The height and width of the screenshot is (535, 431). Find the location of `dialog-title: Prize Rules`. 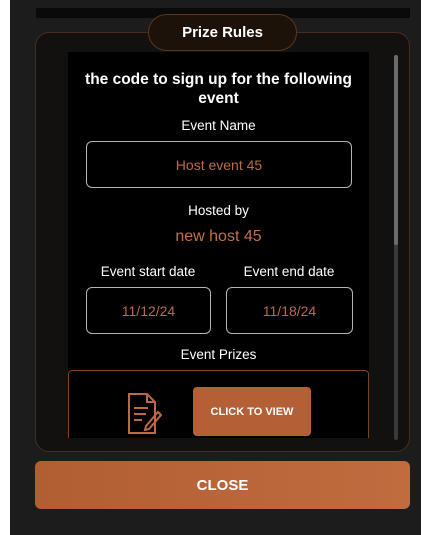

dialog-title: Prize Rules is located at coordinates (222, 32).